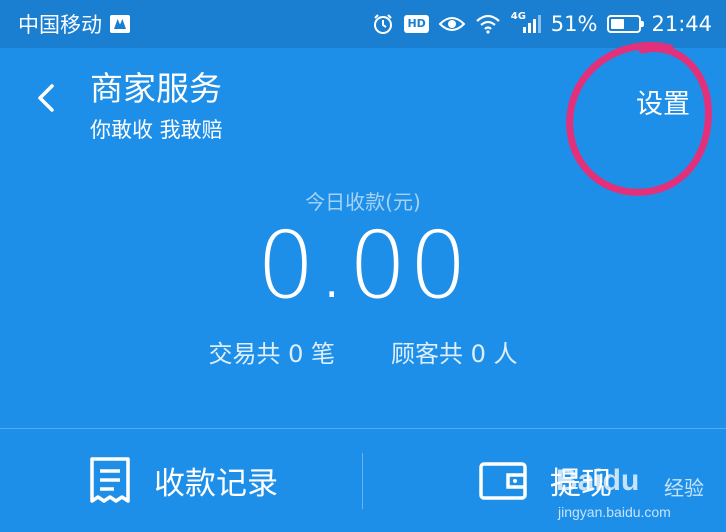 This screenshot has width=726, height=532. Describe the element at coordinates (681, 24) in the screenshot. I see `clock: 21:44` at that location.